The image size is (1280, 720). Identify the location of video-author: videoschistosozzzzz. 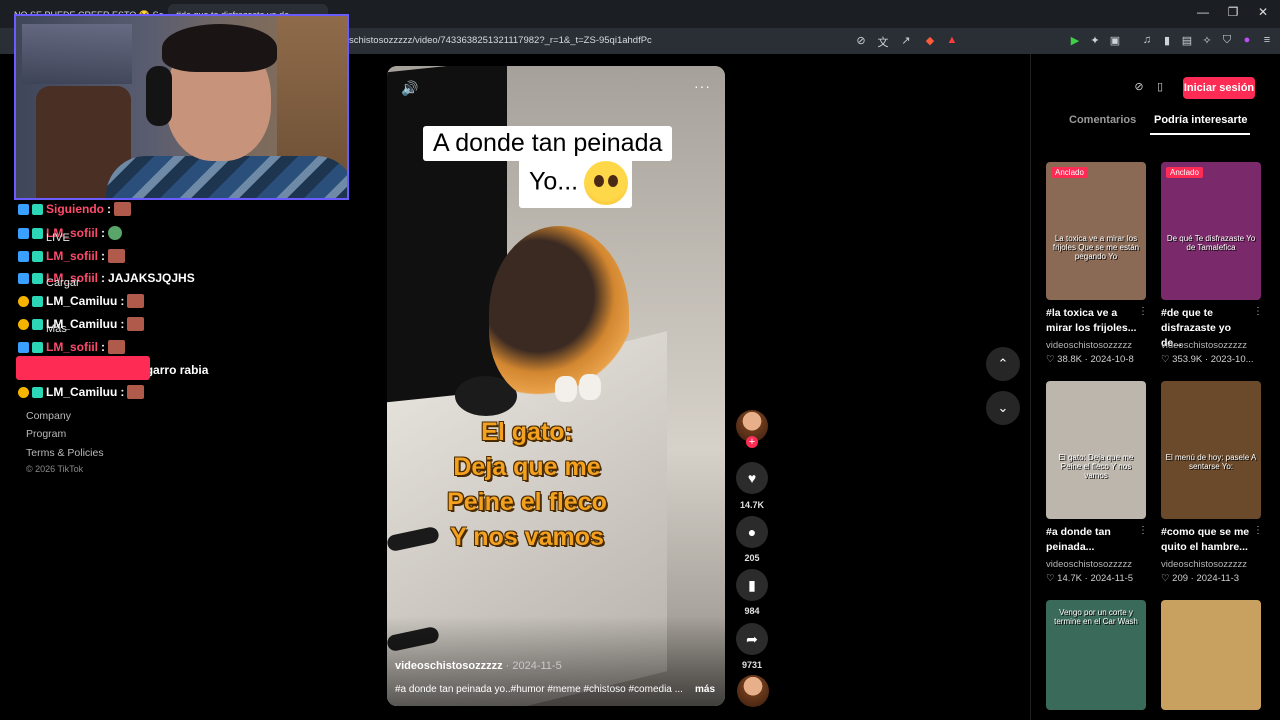
(449, 666).